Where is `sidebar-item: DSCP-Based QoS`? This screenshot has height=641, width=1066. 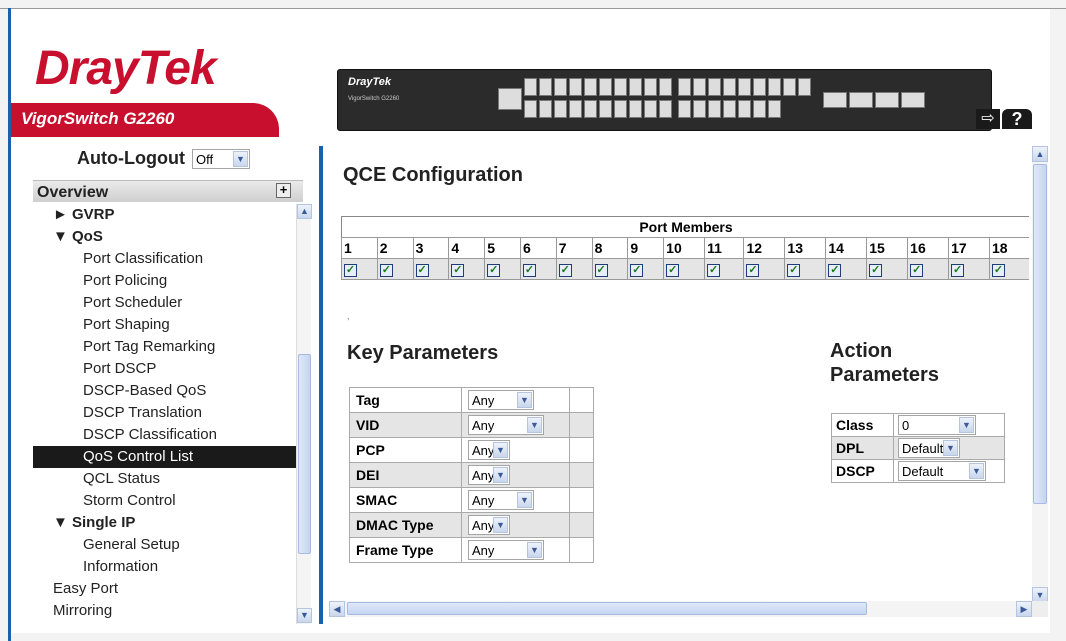
sidebar-item: DSCP-Based QoS is located at coordinates (165, 391).